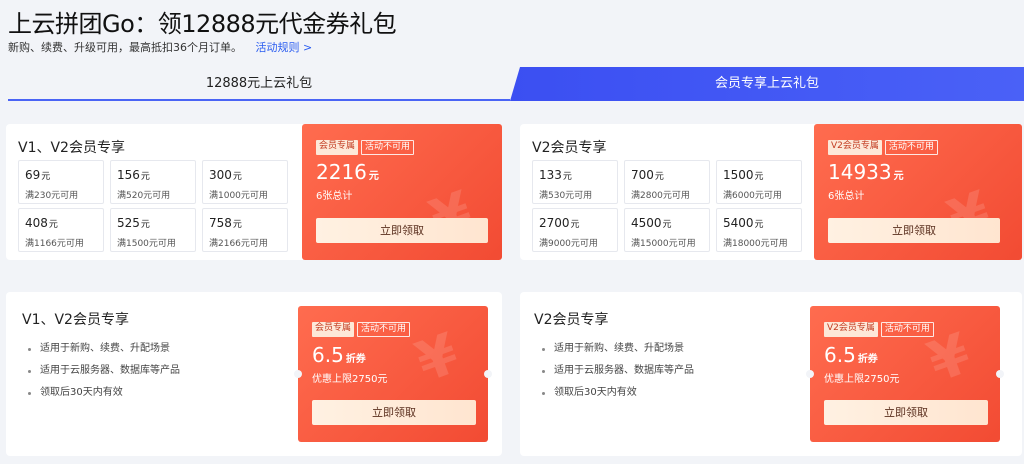 Image resolution: width=1024 pixels, height=464 pixels. Describe the element at coordinates (238, 244) in the screenshot. I see `coupon-condition: 满2166元可用` at that location.